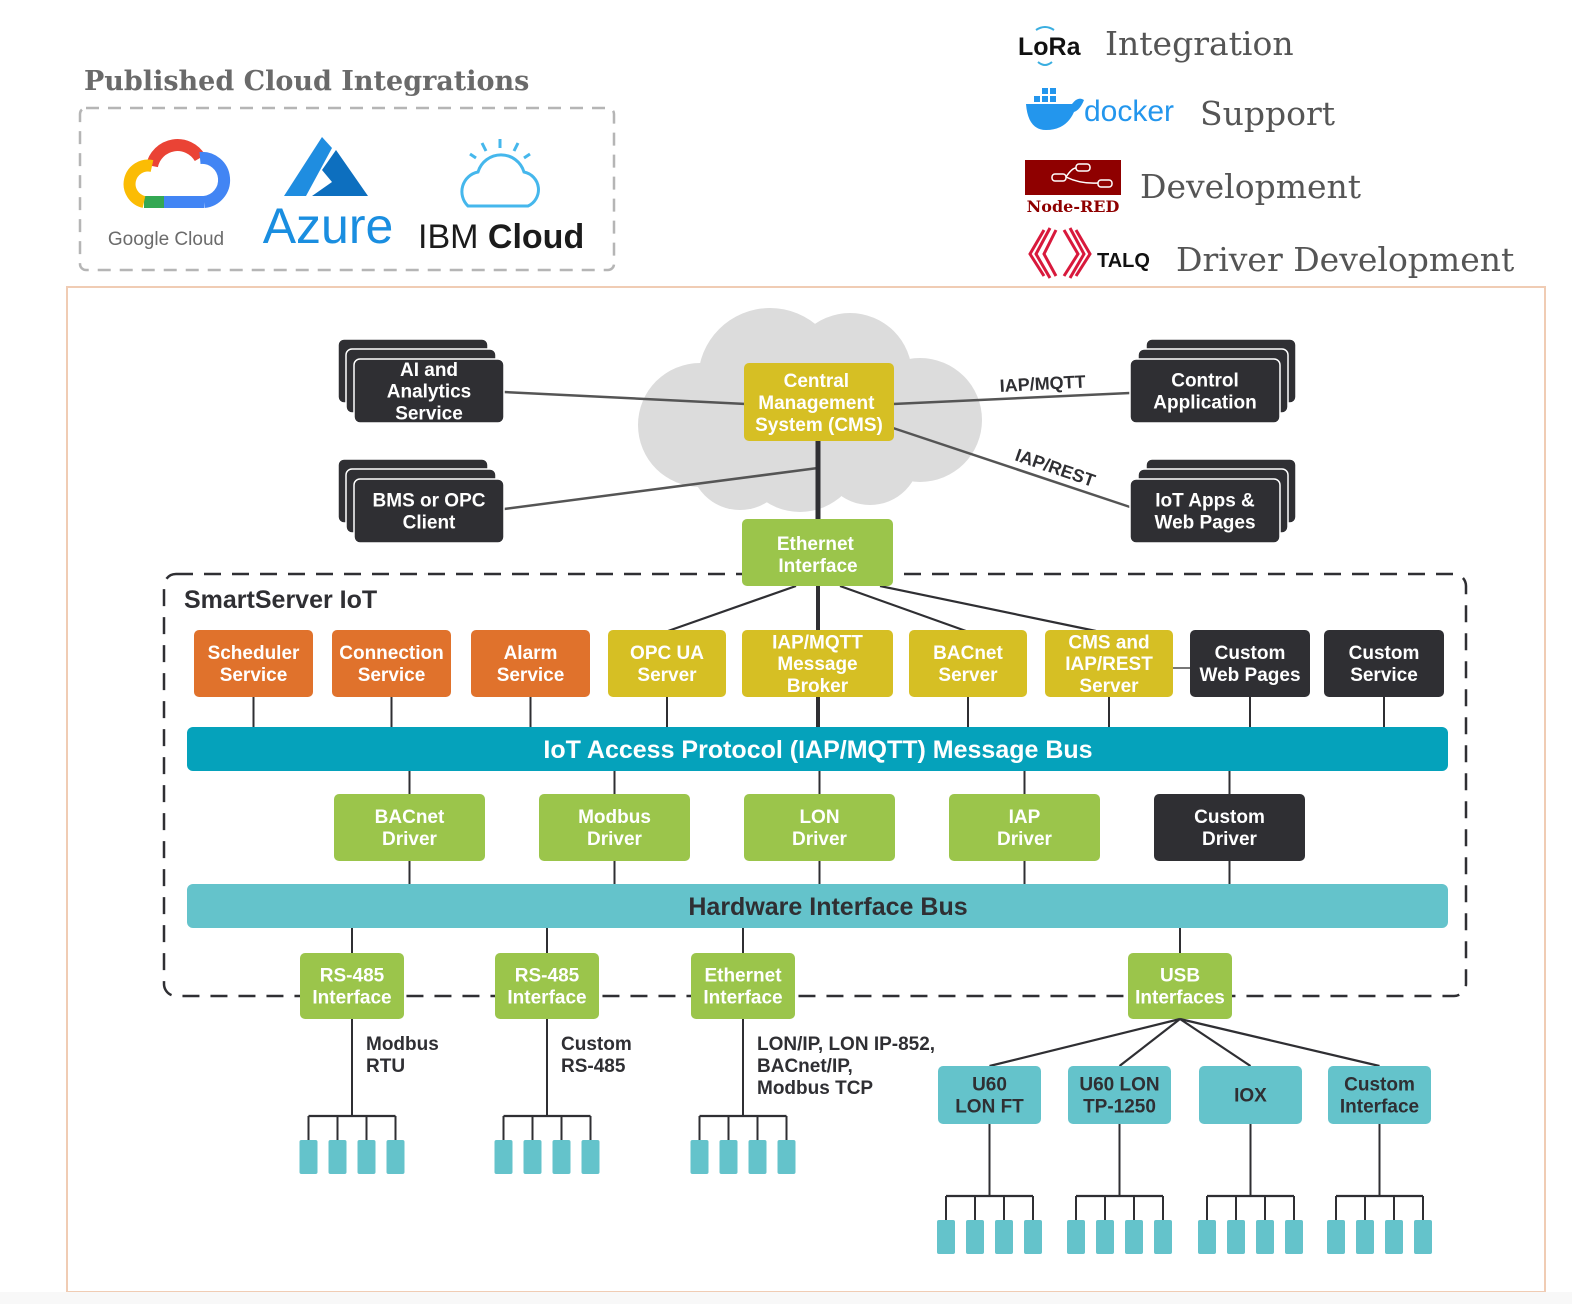  Describe the element at coordinates (818, 555) in the screenshot. I see `ethernet-interface-top-label: Ethernet Interface` at that location.